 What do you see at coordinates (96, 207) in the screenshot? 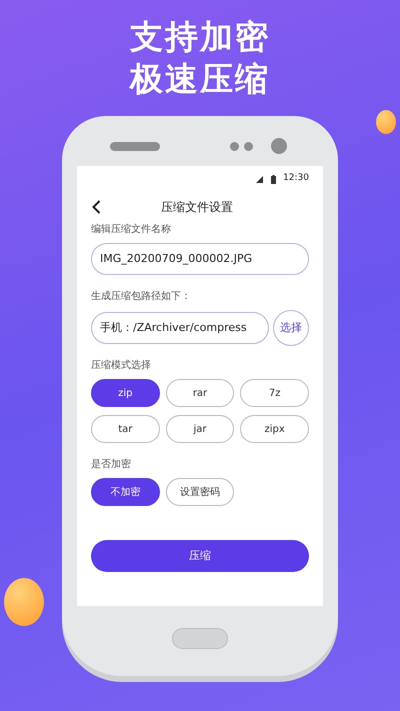
I see `back-icon` at bounding box center [96, 207].